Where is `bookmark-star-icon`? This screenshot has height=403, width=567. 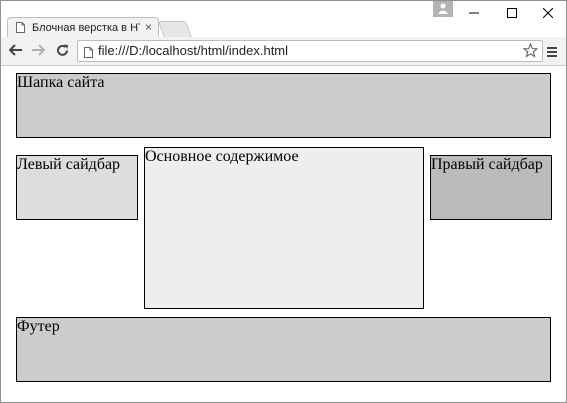 bookmark-star-icon is located at coordinates (530, 52).